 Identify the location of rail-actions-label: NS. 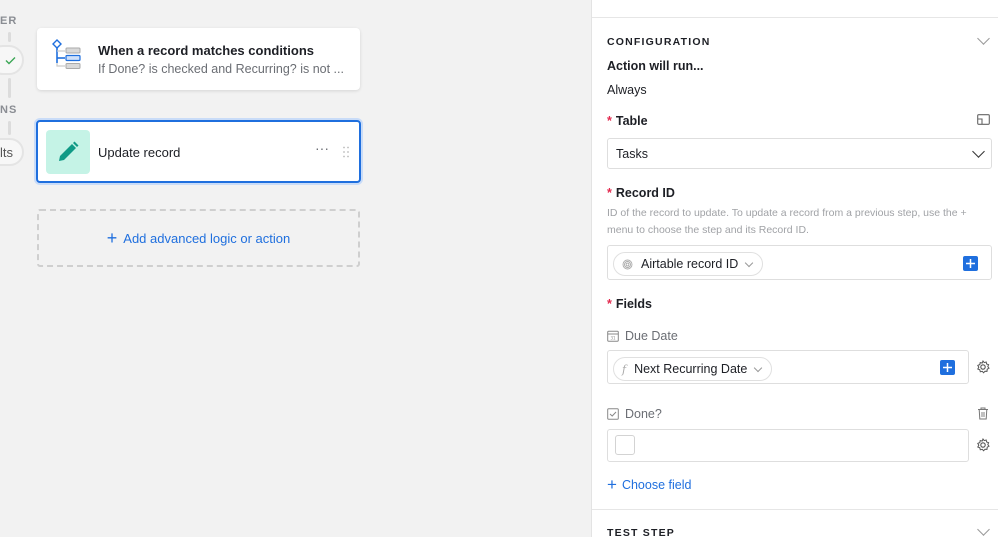
(9, 110).